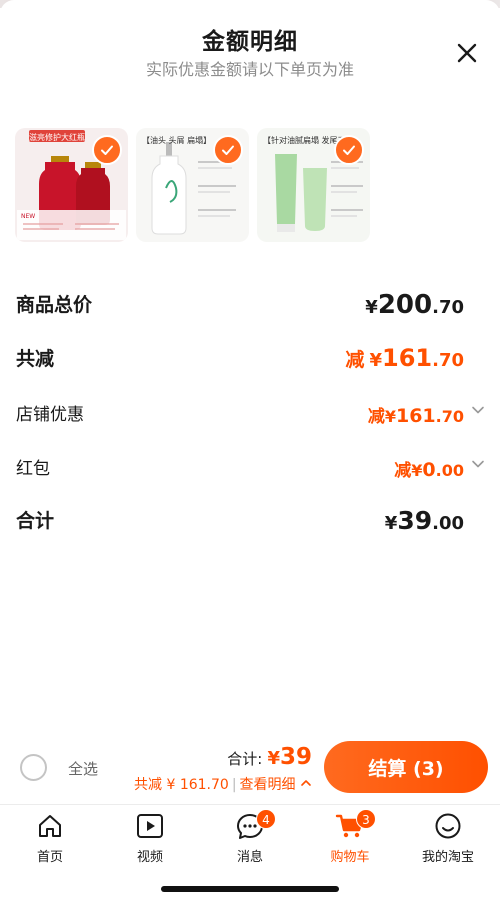 The height and width of the screenshot is (902, 500). Describe the element at coordinates (268, 785) in the screenshot. I see `view-detail-link: 查看明细` at that location.